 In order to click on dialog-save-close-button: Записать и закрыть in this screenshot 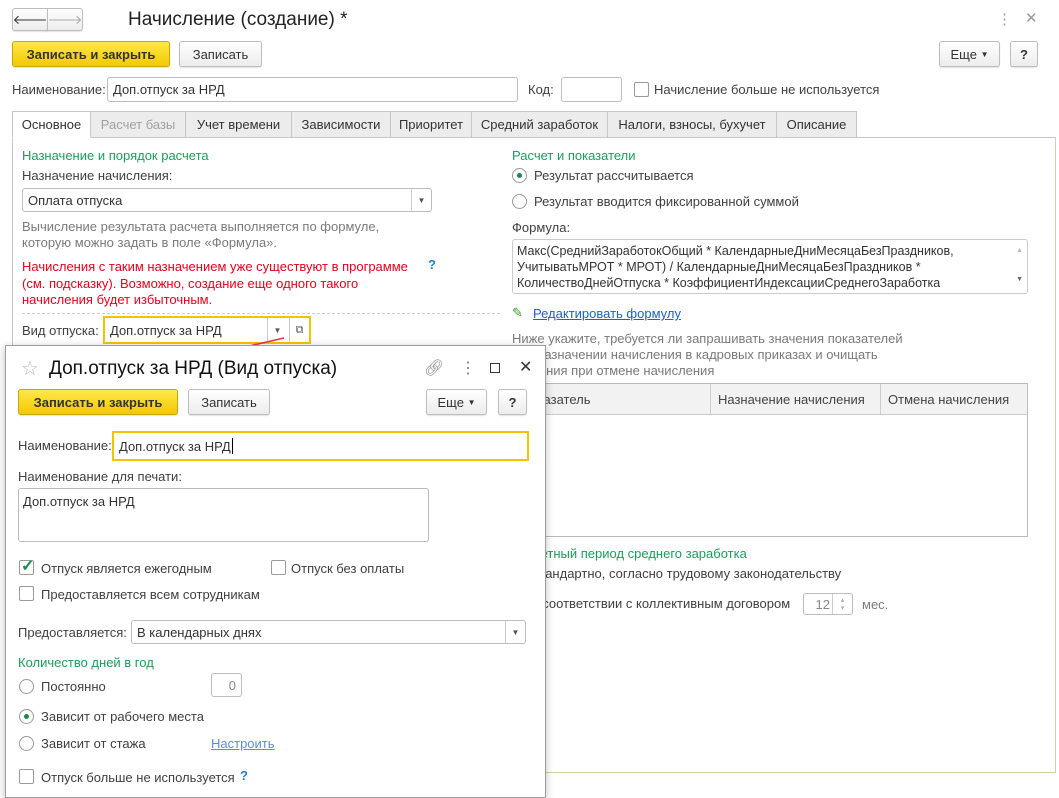, I will do `click(98, 402)`.